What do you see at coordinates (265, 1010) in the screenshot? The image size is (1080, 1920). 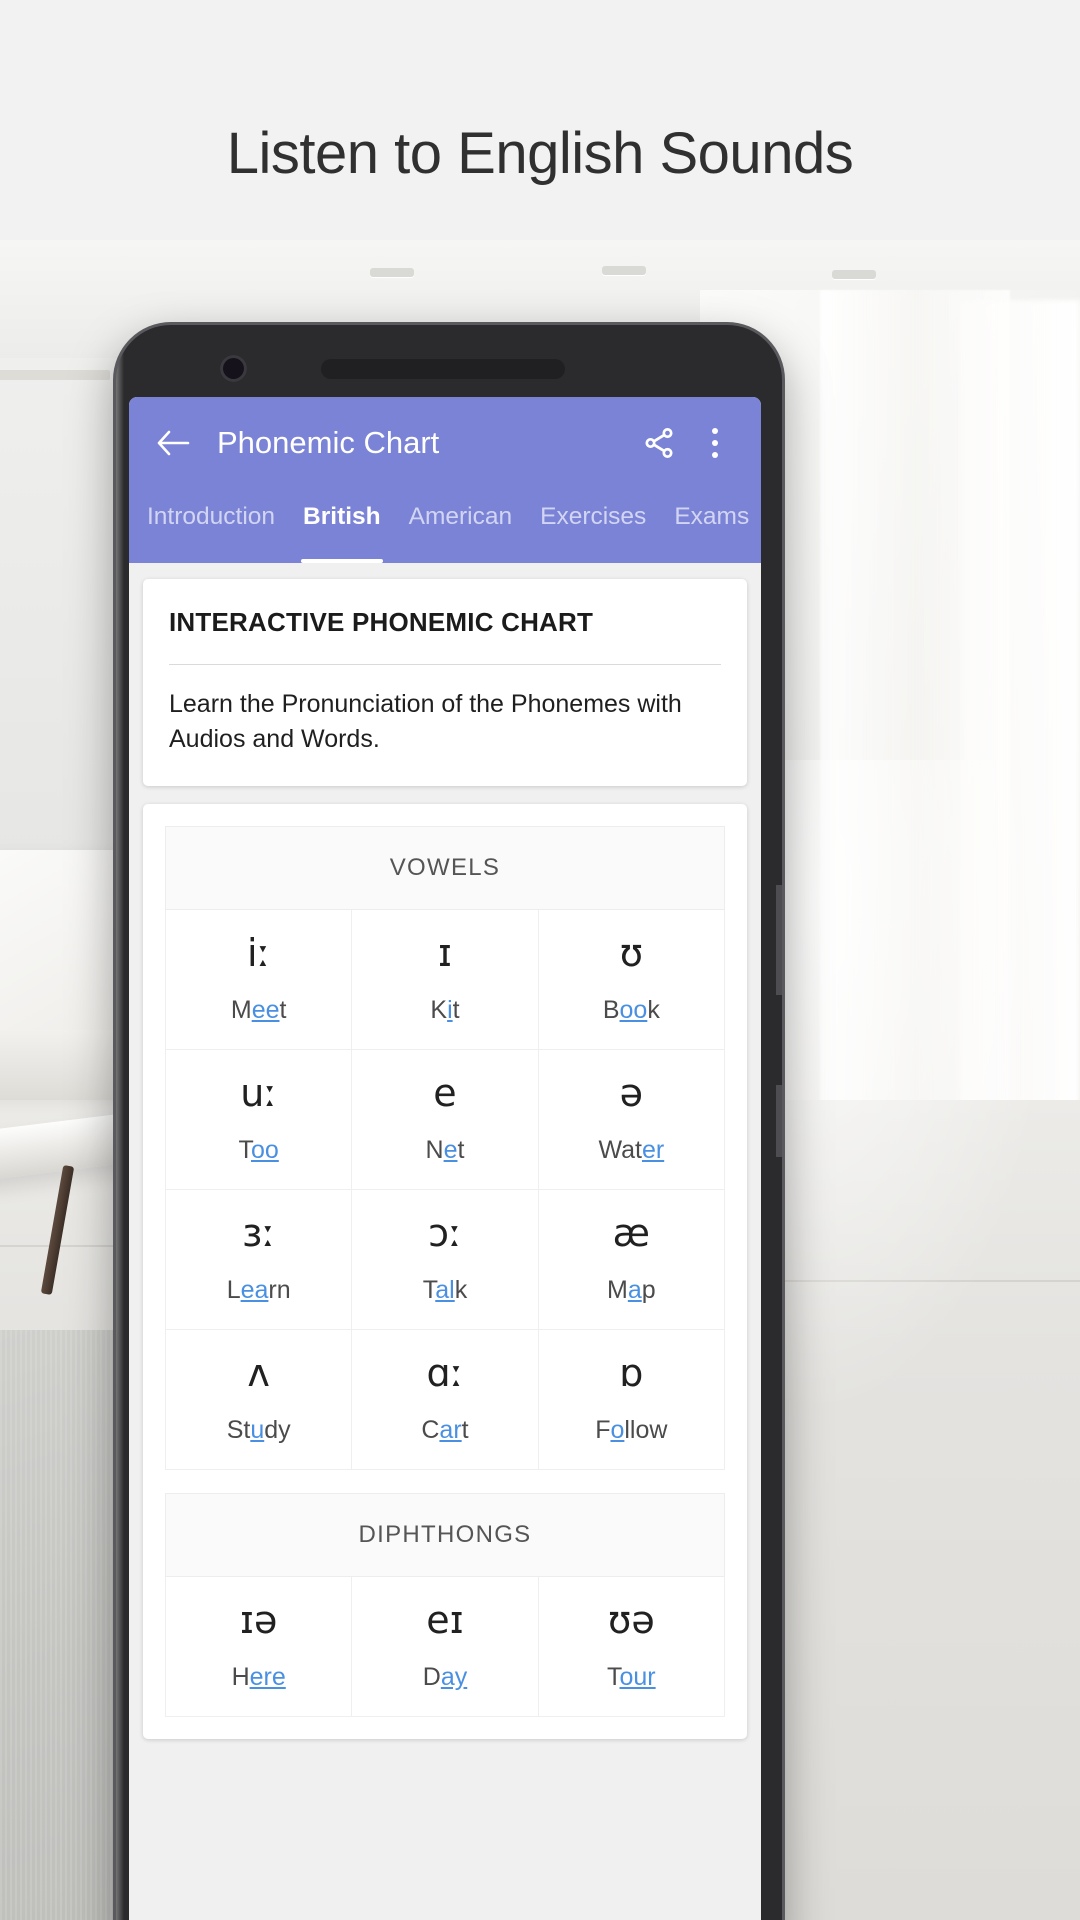 I see `highlighted-letters: ee` at bounding box center [265, 1010].